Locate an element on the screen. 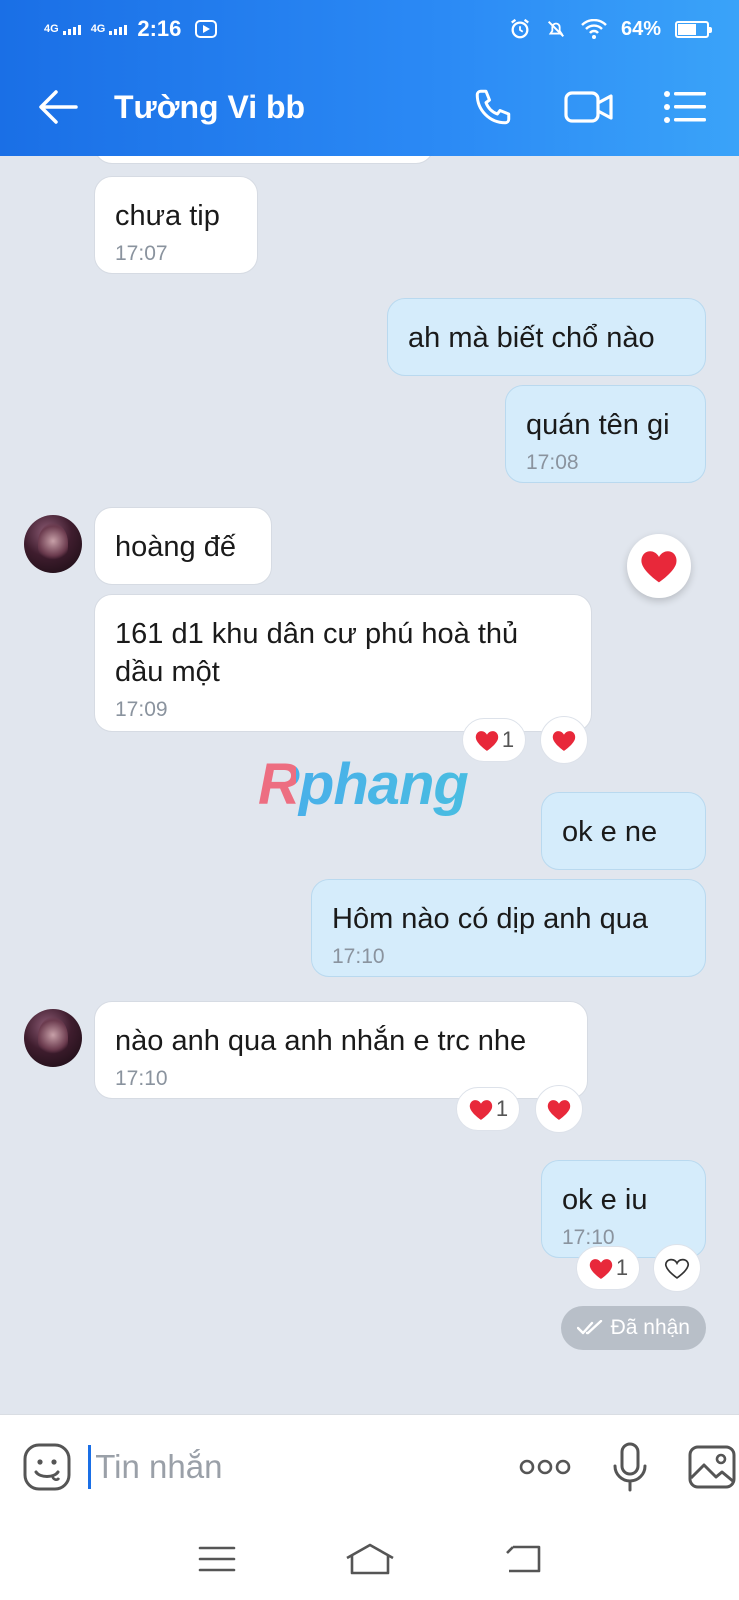 This screenshot has height=1600, width=739. message-bubble: ok e ne is located at coordinates (623, 831).